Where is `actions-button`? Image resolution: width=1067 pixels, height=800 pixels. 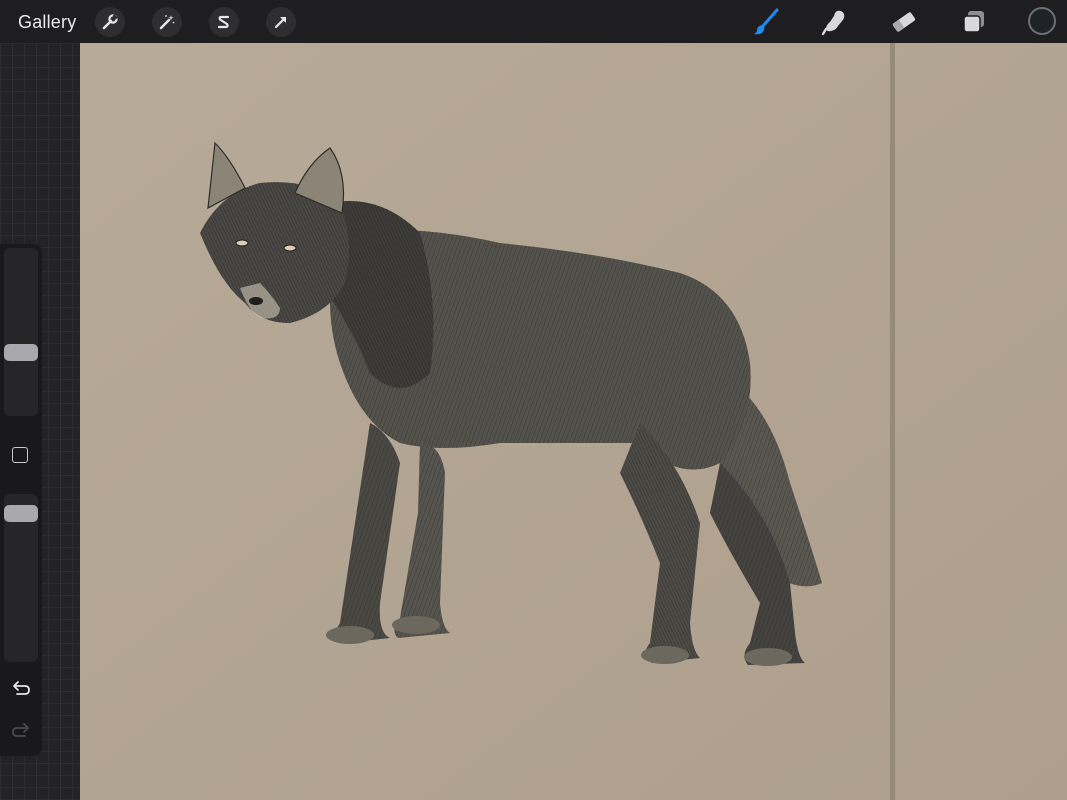
actions-button is located at coordinates (110, 22).